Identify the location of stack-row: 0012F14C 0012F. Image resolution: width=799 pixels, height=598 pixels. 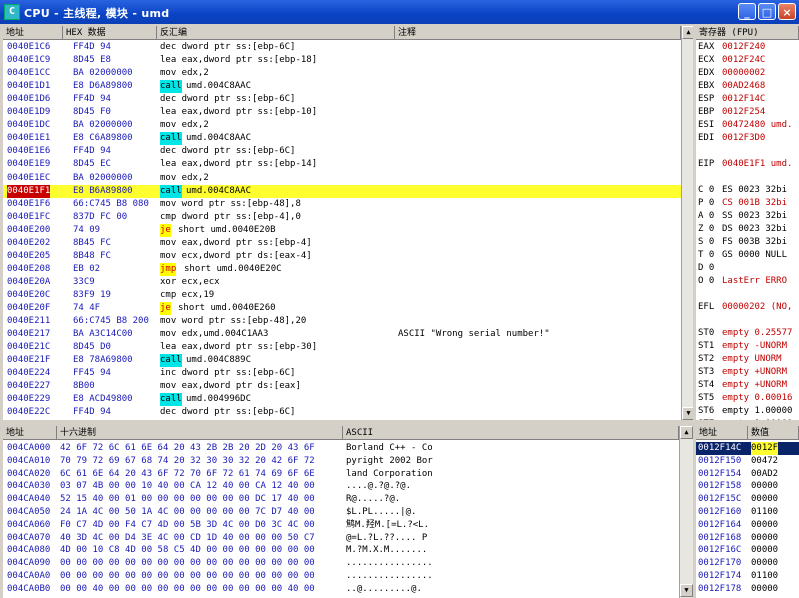
(747, 448).